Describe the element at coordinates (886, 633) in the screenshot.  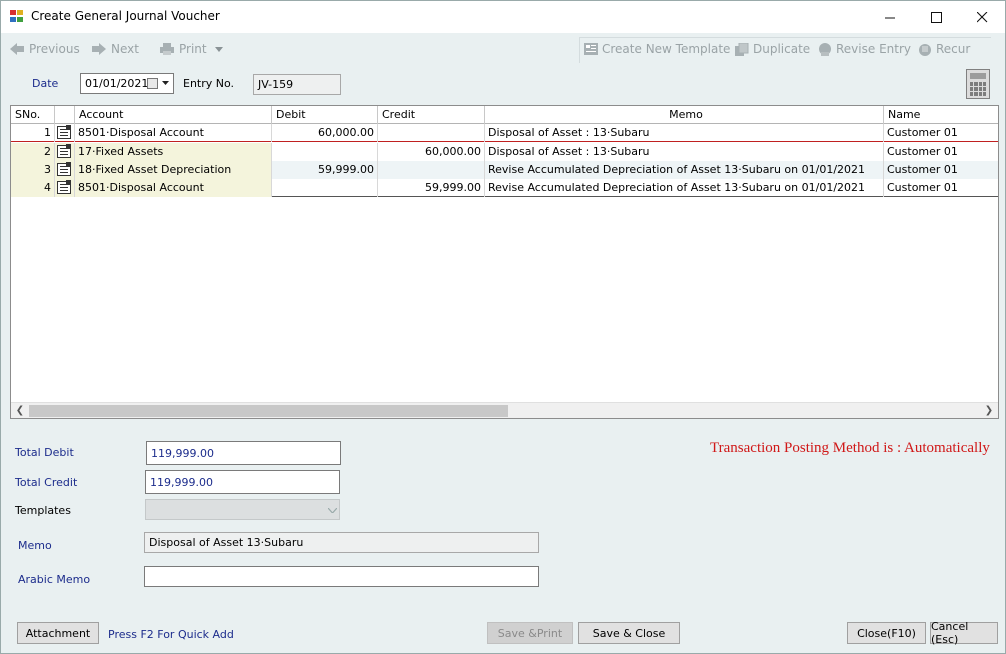
I see `close-button: Close(F10)` at that location.